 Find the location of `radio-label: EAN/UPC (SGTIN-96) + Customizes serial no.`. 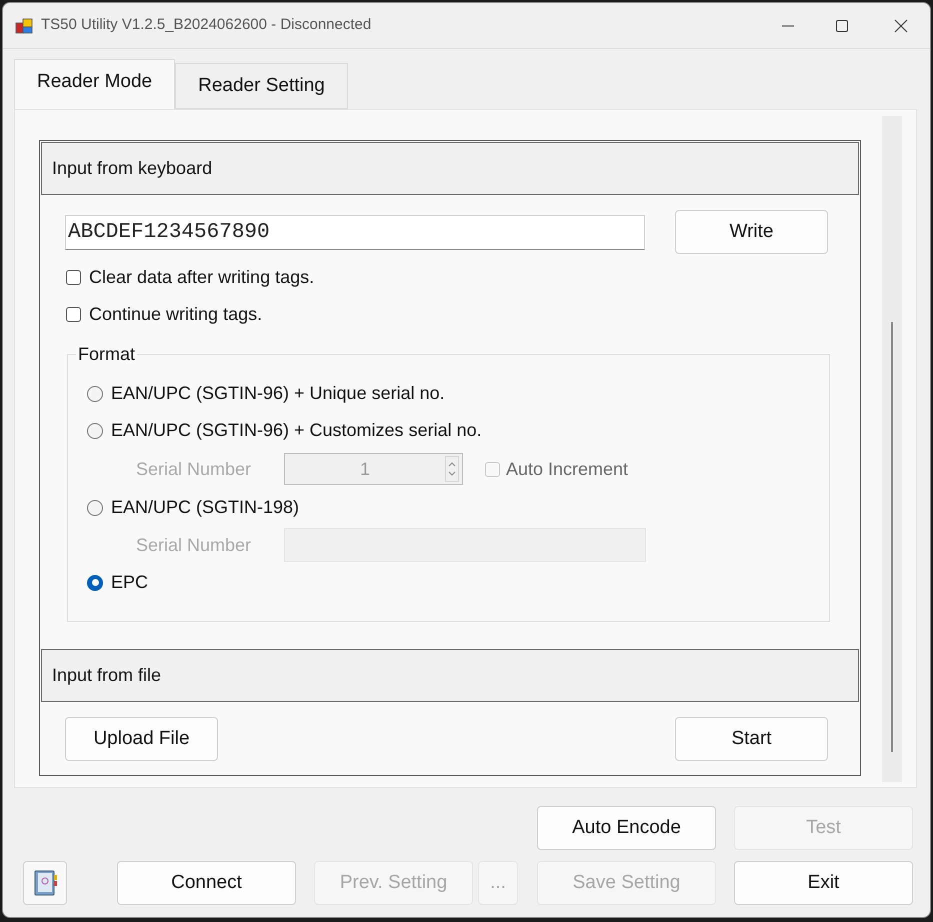

radio-label: EAN/UPC (SGTIN-96) + Customizes serial no. is located at coordinates (296, 430).